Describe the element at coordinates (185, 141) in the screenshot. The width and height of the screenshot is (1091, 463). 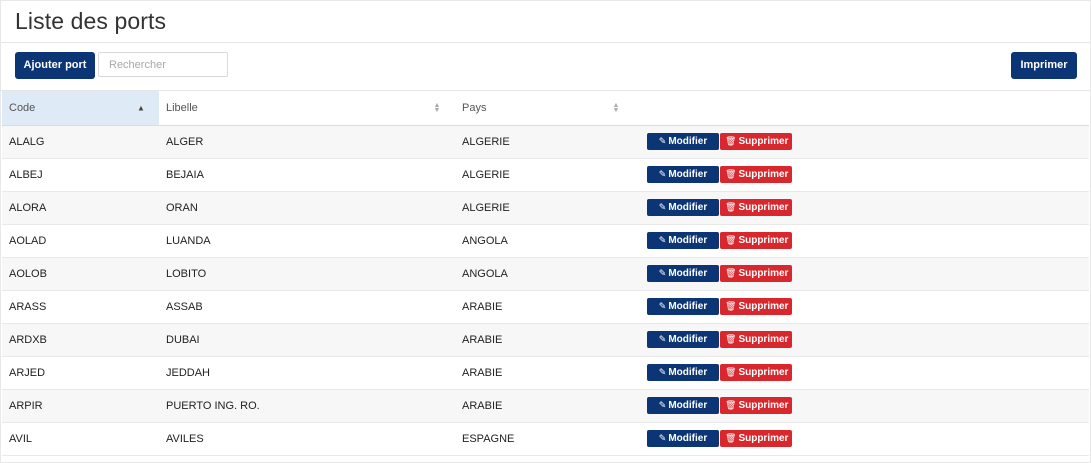
I see `cell-libelle: ALGER` at that location.